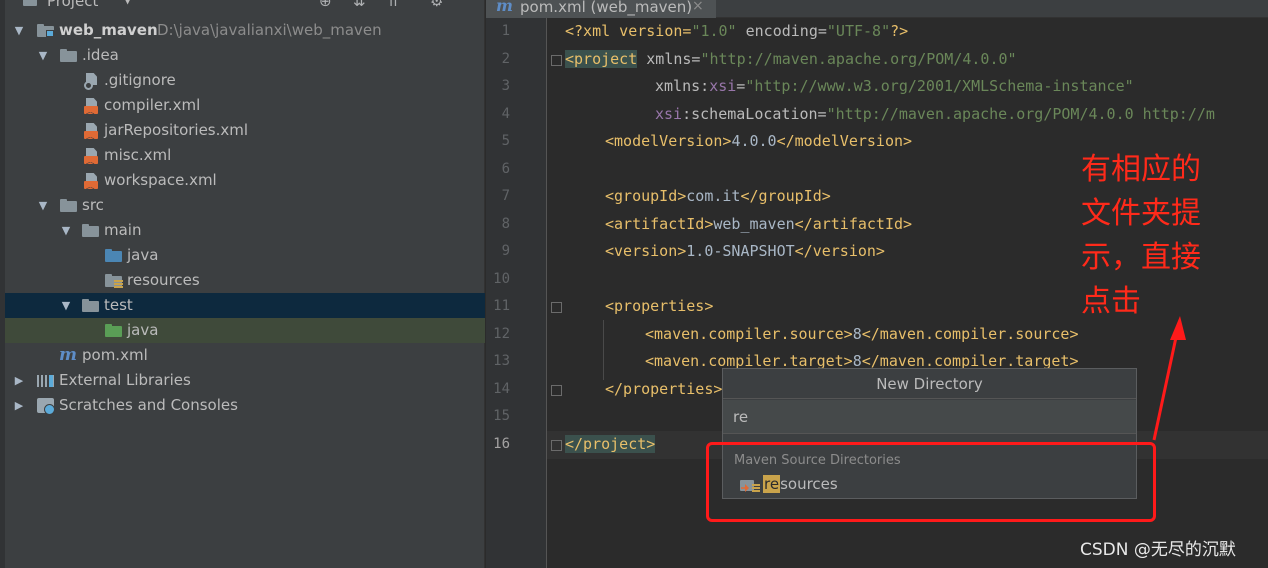  What do you see at coordinates (931, 482) in the screenshot?
I see `annotation-highlight-box` at bounding box center [931, 482].